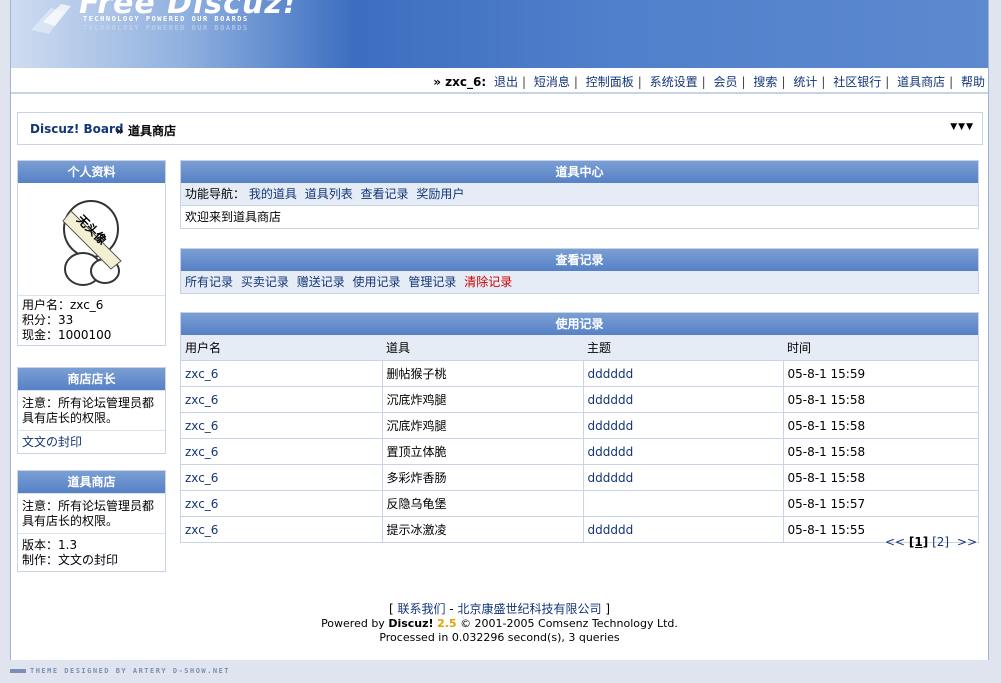 This screenshot has width=1001, height=683. I want to click on shopkeeper-note: 注意：所有论坛管理员都具有店长的权限。, so click(91, 410).